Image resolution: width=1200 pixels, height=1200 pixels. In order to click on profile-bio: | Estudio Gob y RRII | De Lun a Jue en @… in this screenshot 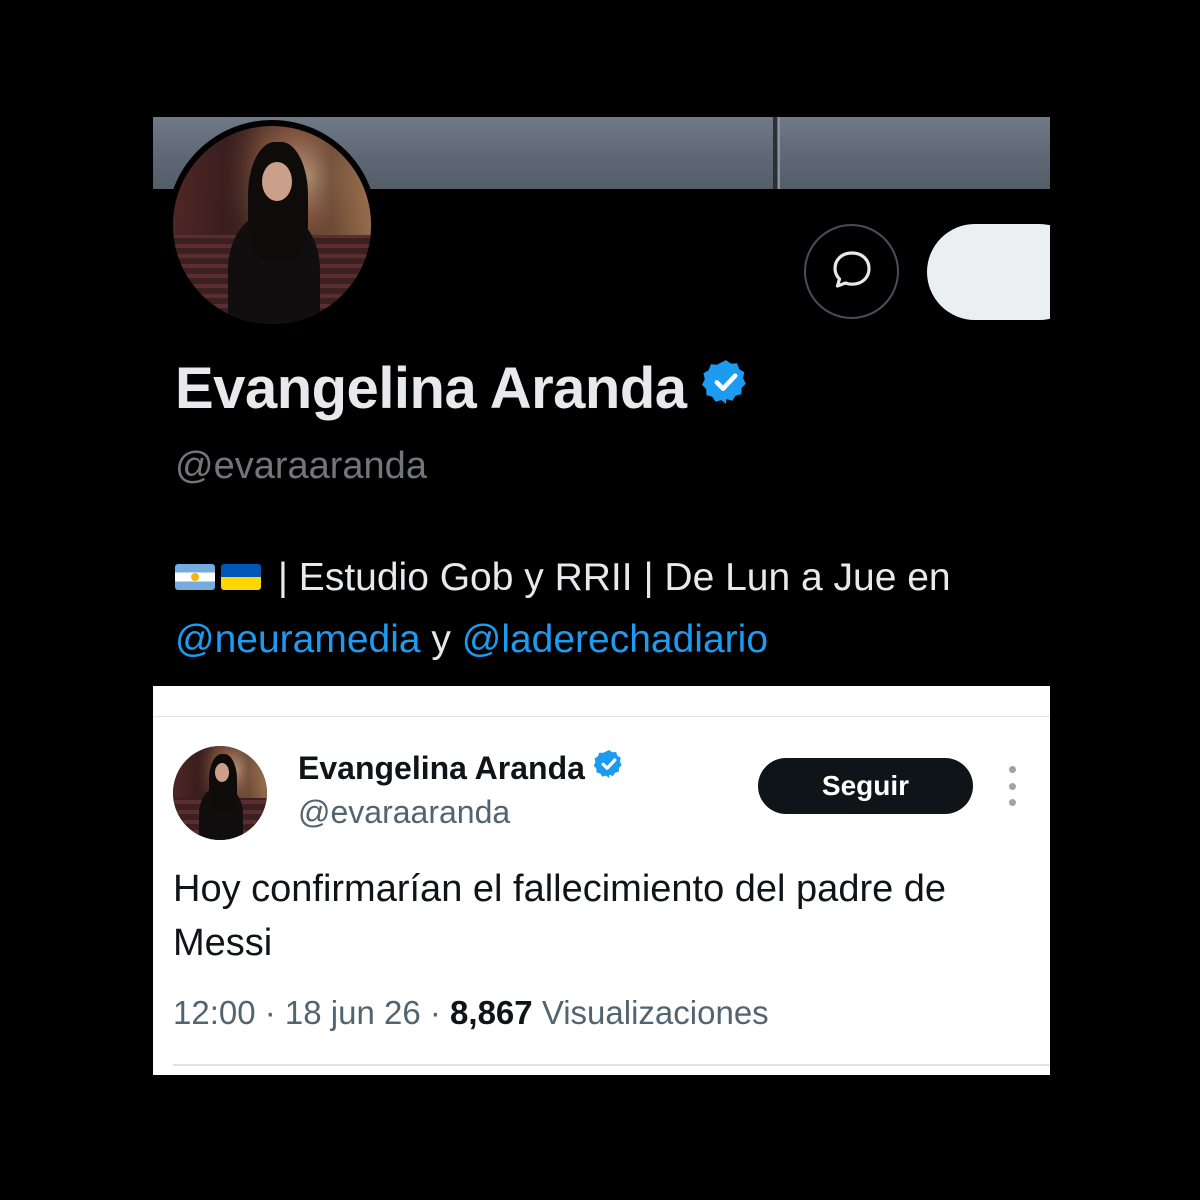, I will do `click(610, 609)`.